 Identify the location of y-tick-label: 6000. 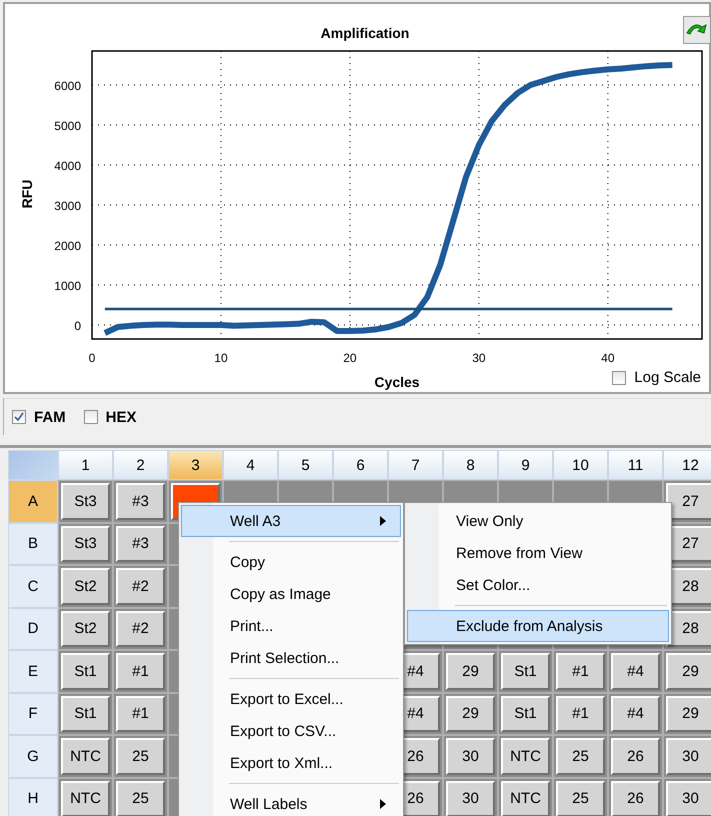
(67, 86).